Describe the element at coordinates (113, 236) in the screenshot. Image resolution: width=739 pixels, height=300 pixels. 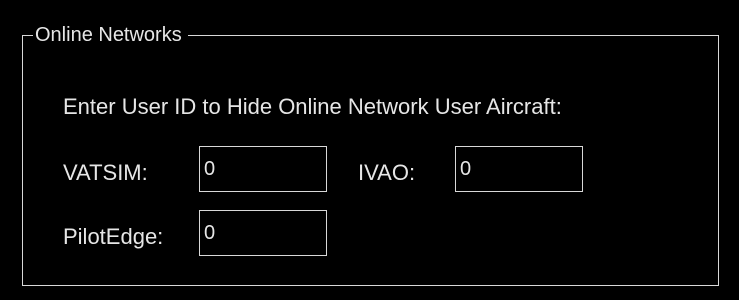
I see `pilotedge-label: PilotEdge:` at that location.